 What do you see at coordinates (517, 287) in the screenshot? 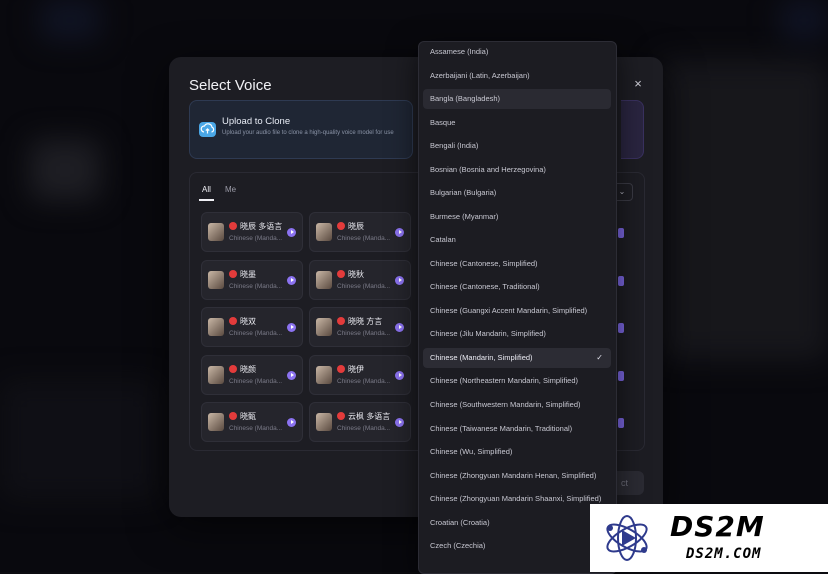
I see `dropdown-option: Chinese (Cantonese, Traditional)` at bounding box center [517, 287].